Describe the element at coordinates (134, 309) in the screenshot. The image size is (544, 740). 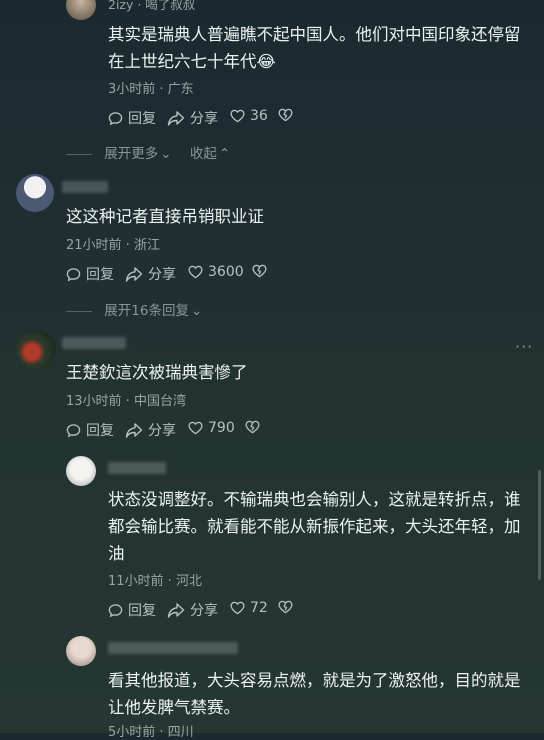
I see `expand-replies-button: 展开16条回复 ⌄` at that location.